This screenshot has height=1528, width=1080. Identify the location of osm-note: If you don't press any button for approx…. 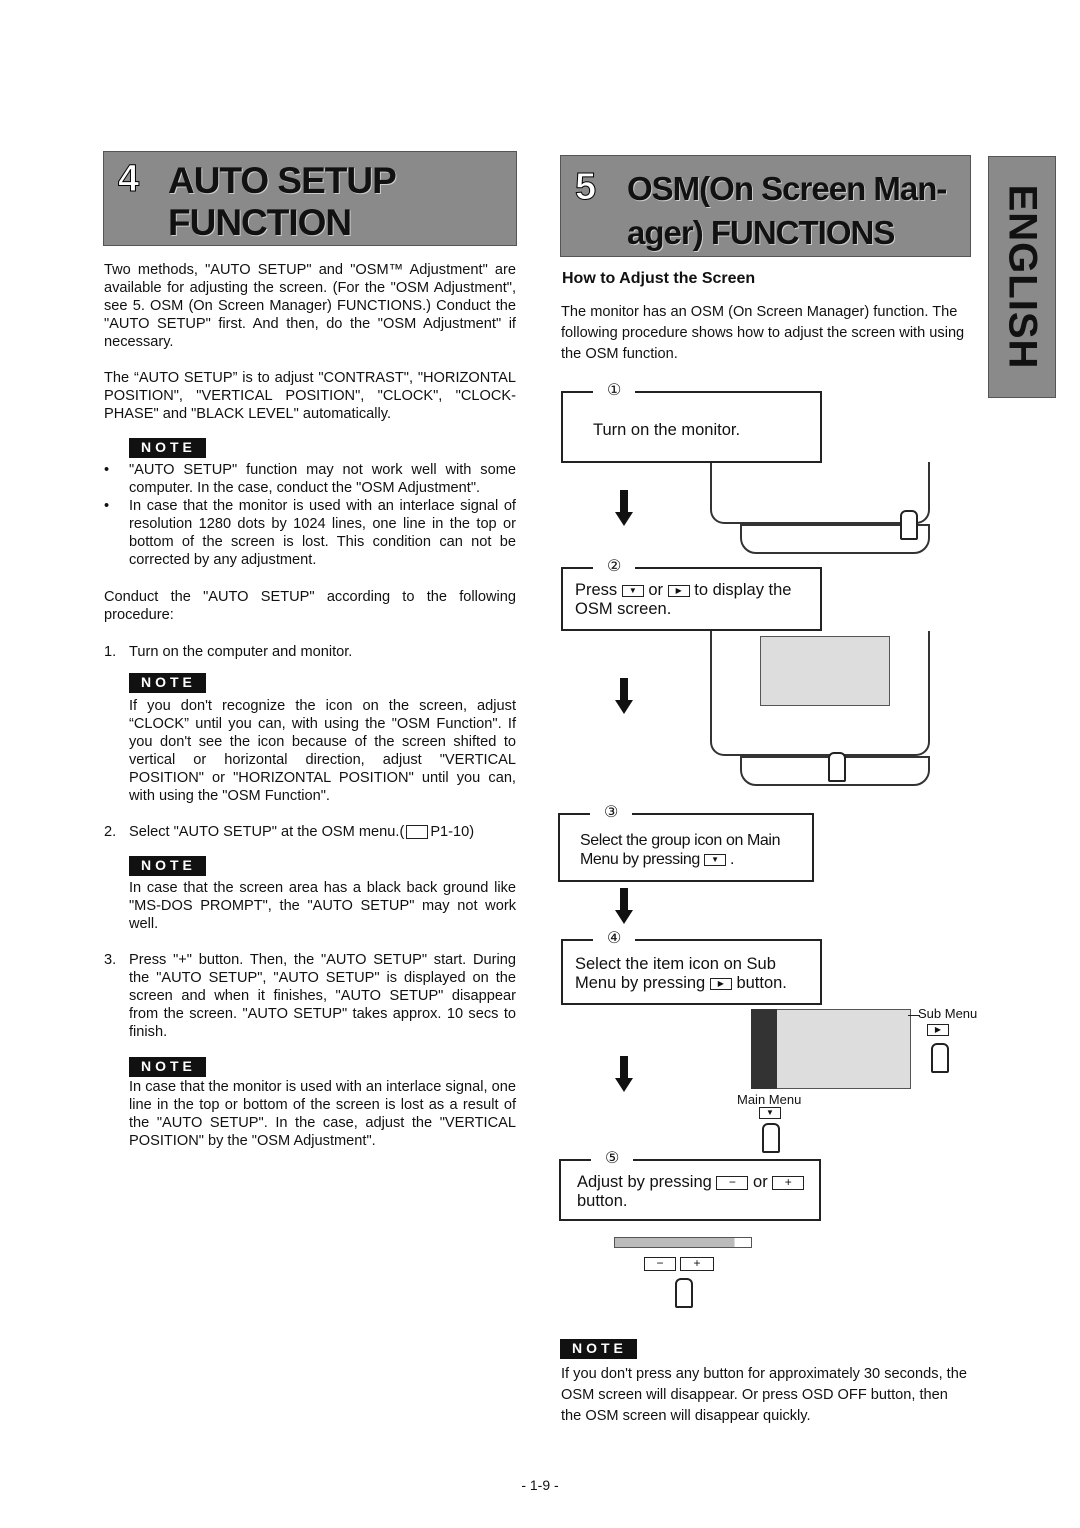
(764, 1395).